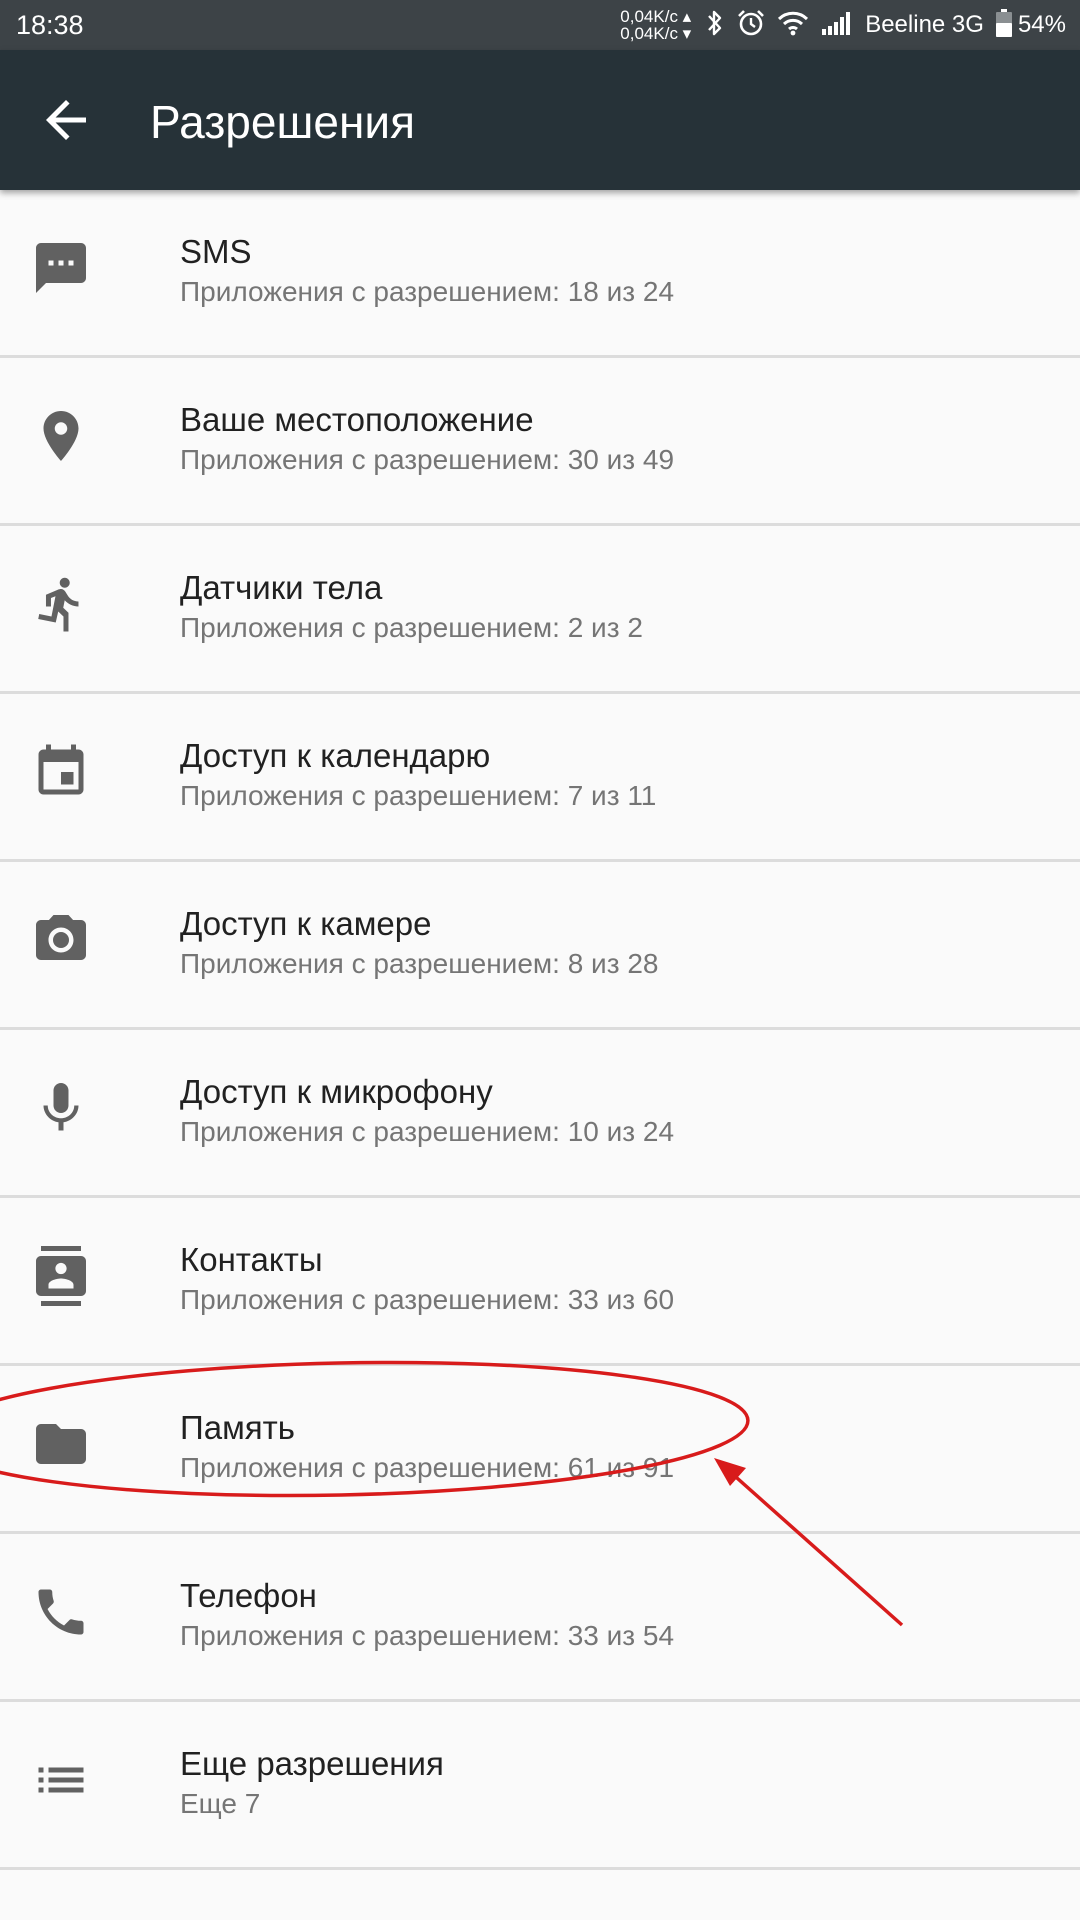  I want to click on permission-title: SMS, so click(216, 251).